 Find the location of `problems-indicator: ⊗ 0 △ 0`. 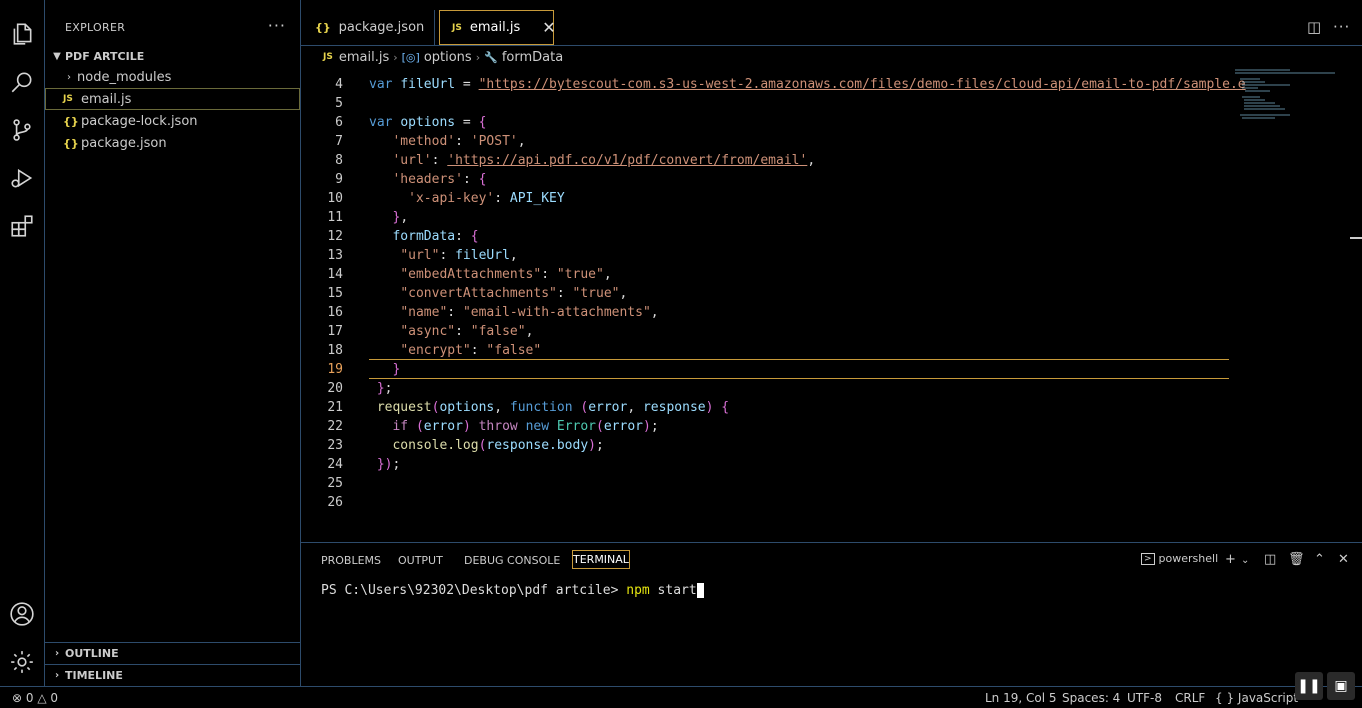

problems-indicator: ⊗ 0 △ 0 is located at coordinates (35, 698).